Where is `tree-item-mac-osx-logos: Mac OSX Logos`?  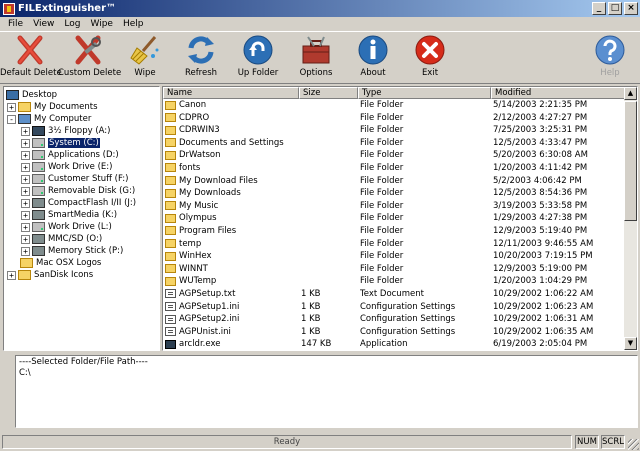 tree-item-mac-osx-logos: Mac OSX Logos is located at coordinates (60, 263).